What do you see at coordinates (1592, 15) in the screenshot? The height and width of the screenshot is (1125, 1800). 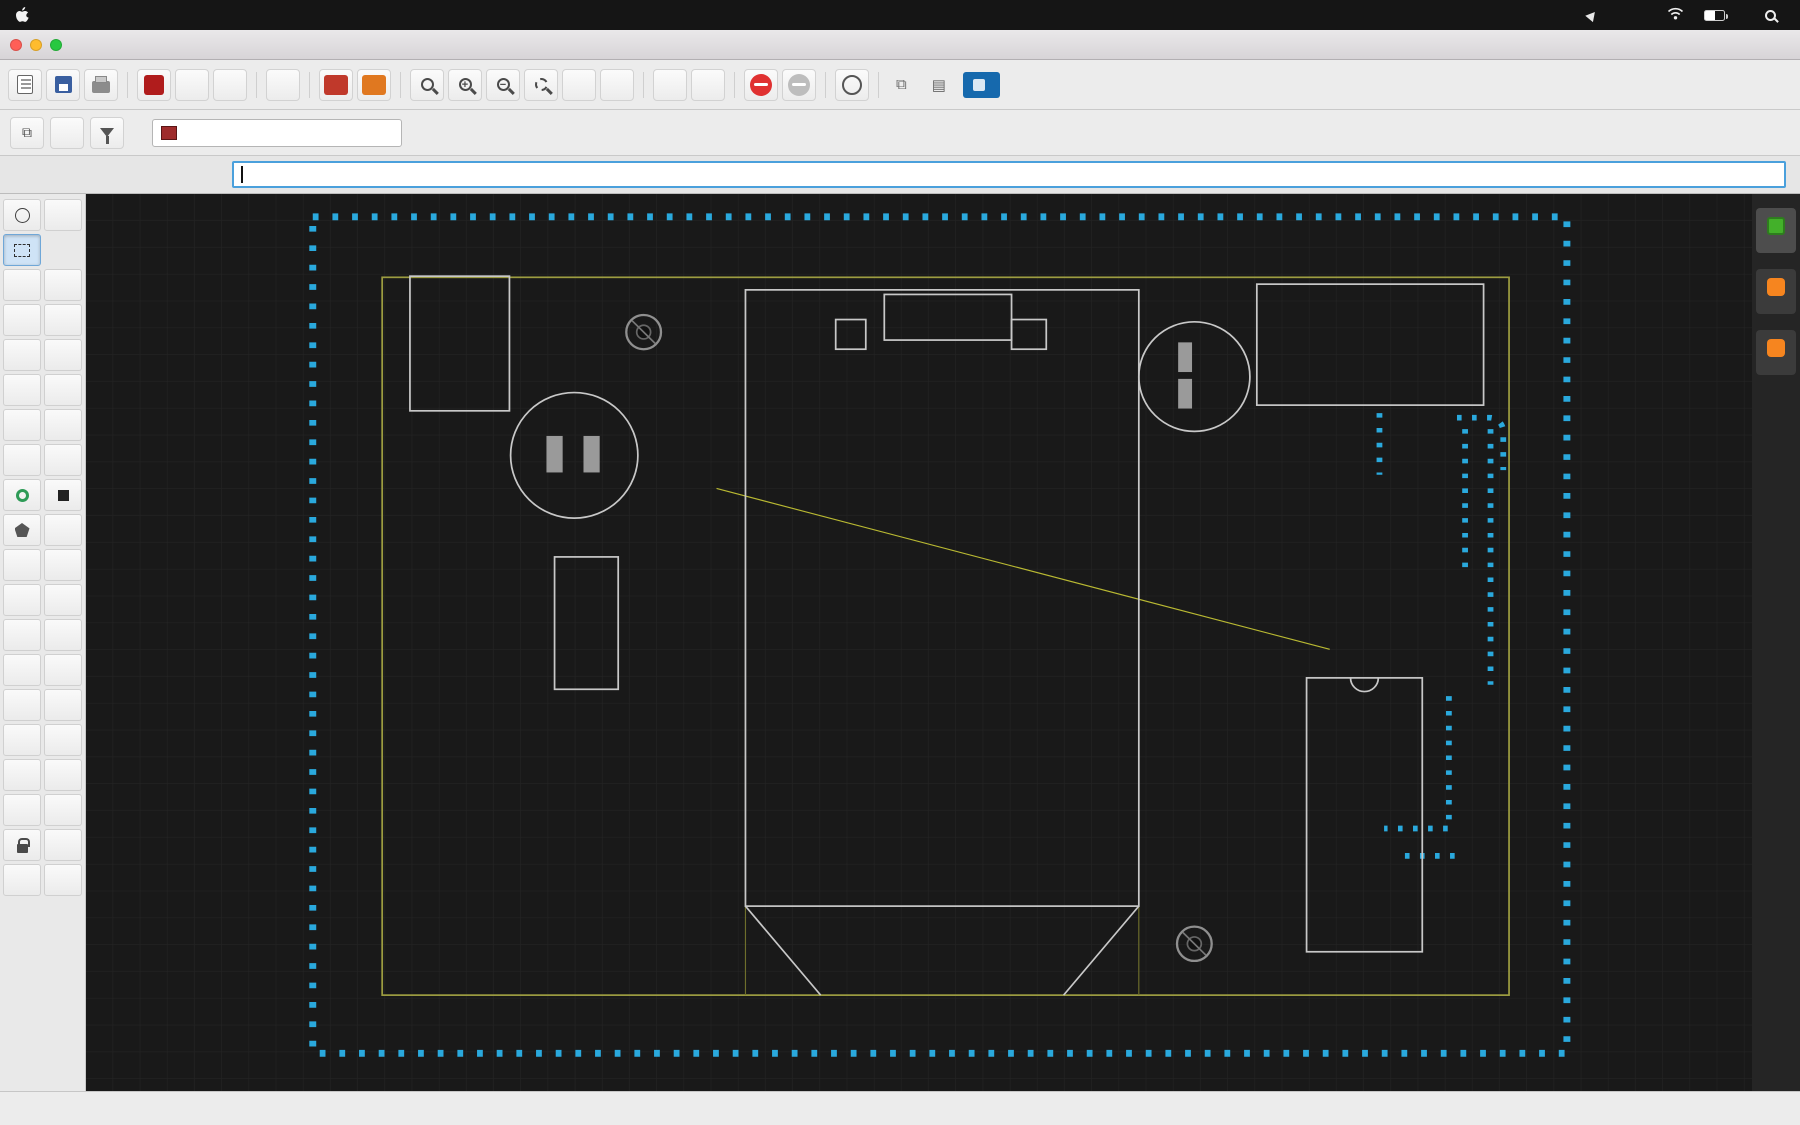 I see `location-icon` at bounding box center [1592, 15].